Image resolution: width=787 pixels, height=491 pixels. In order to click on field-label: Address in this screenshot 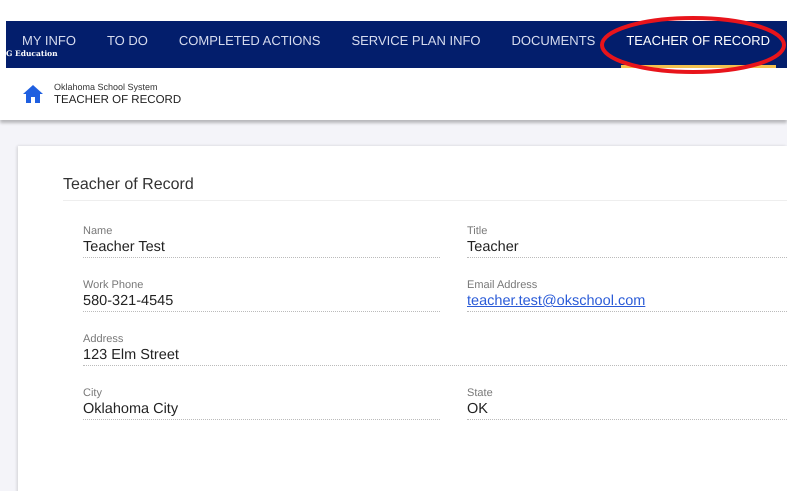, I will do `click(103, 339)`.